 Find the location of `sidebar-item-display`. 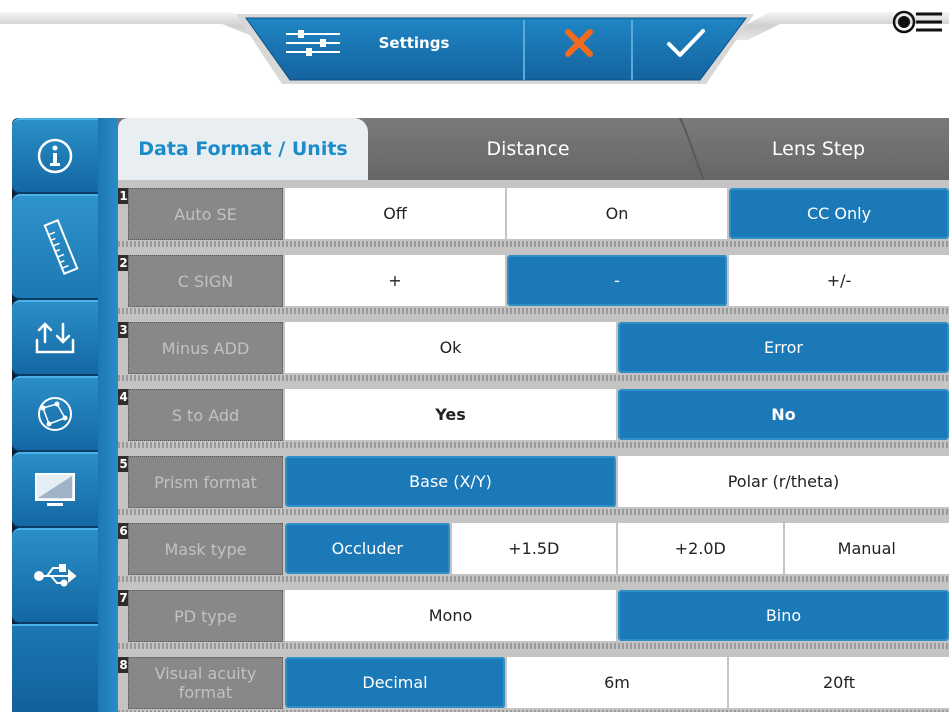

sidebar-item-display is located at coordinates (55, 490).